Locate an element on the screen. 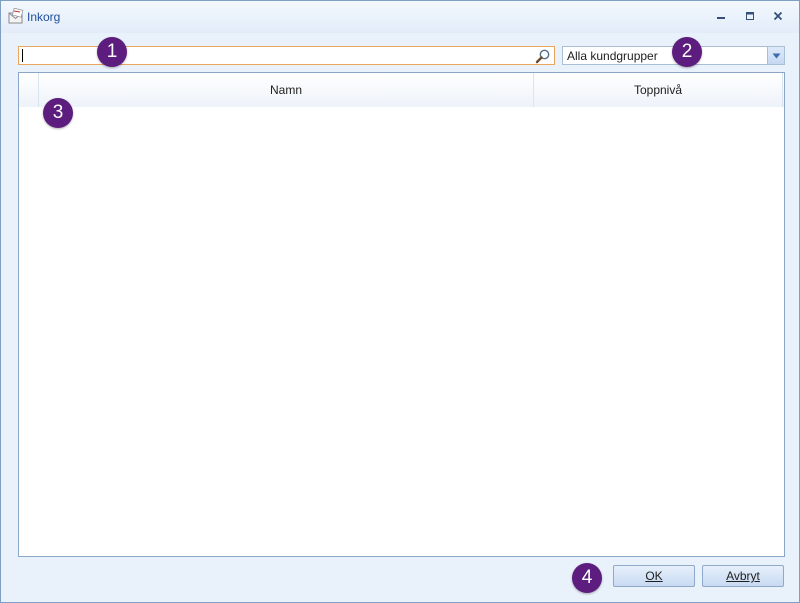 This screenshot has width=800, height=603. restore-button is located at coordinates (750, 16).